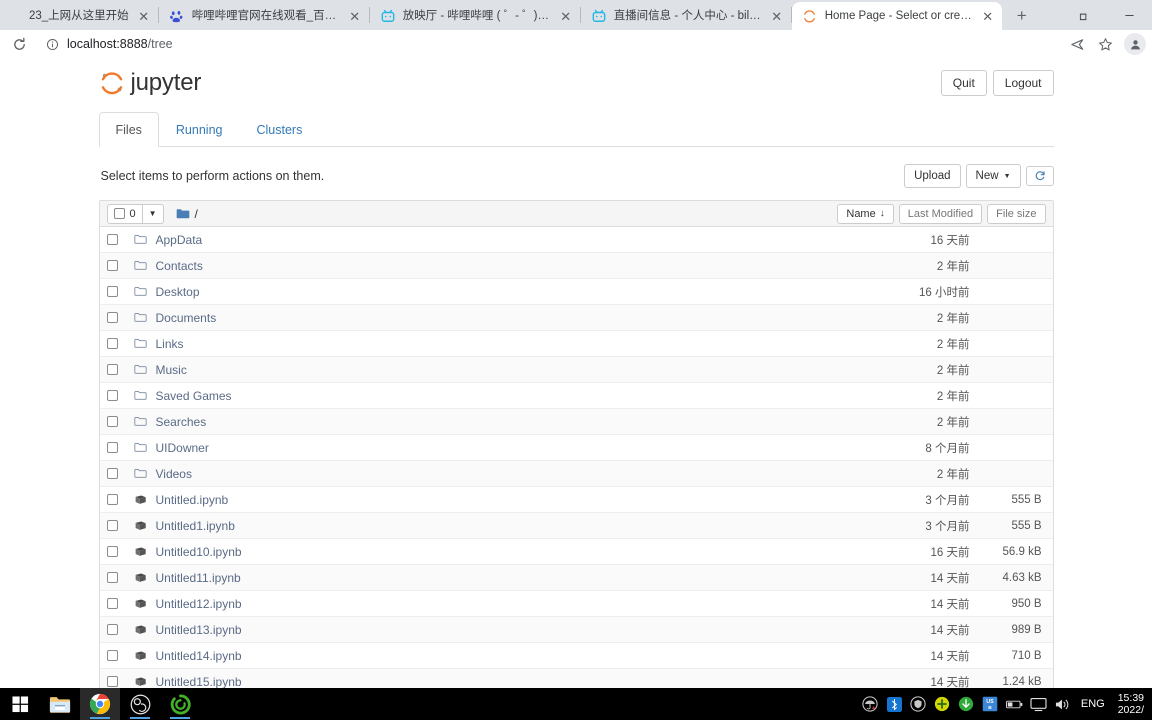  What do you see at coordinates (1130, 704) in the screenshot?
I see `clock: 15:39 2022/` at bounding box center [1130, 704].